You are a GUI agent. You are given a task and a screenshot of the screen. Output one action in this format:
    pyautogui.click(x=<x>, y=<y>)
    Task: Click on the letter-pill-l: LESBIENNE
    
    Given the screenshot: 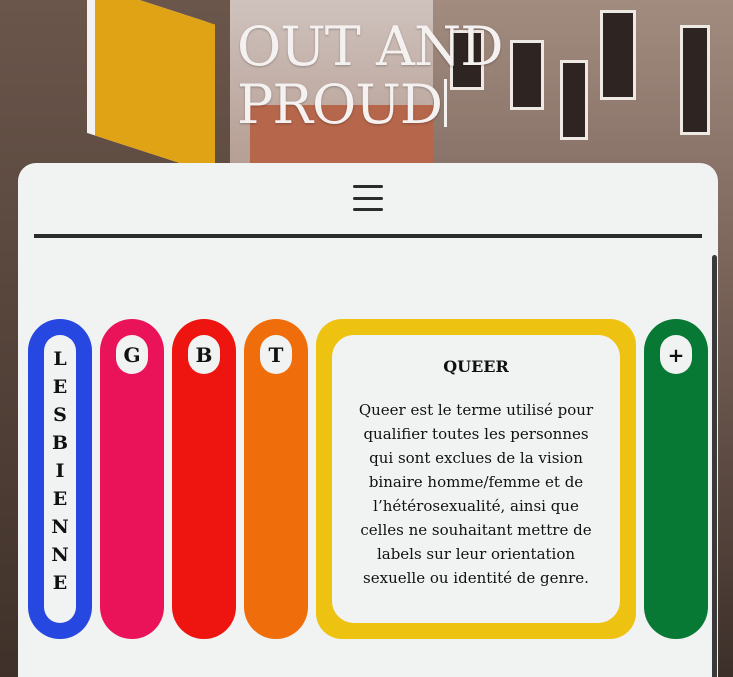 What is the action you would take?
    pyautogui.click(x=60, y=479)
    